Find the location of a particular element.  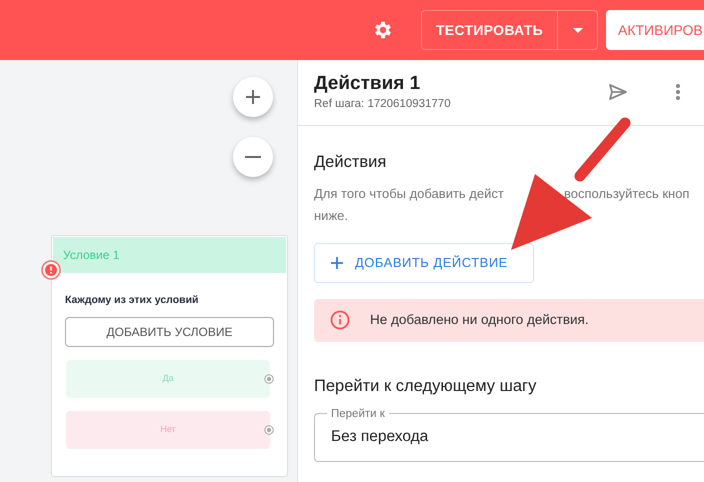

hint-text: воспользуйтесь кноп is located at coordinates (627, 193).